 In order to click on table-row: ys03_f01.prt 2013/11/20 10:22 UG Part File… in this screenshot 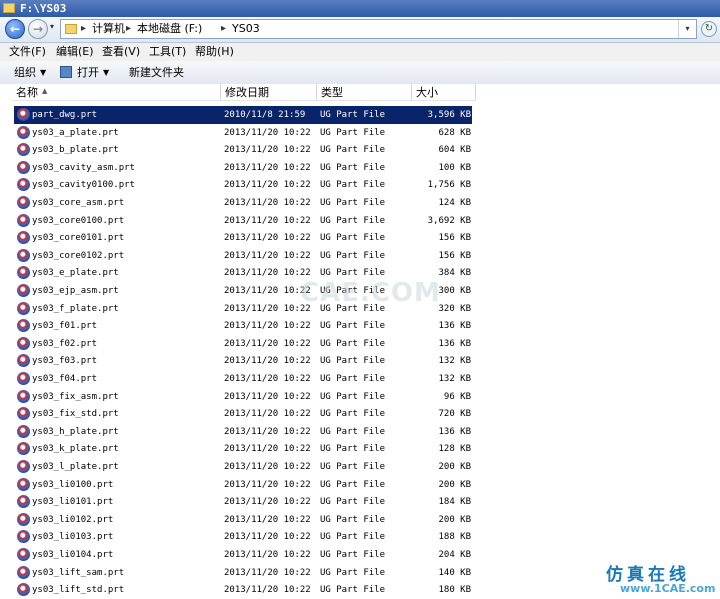, I will do `click(243, 326)`.